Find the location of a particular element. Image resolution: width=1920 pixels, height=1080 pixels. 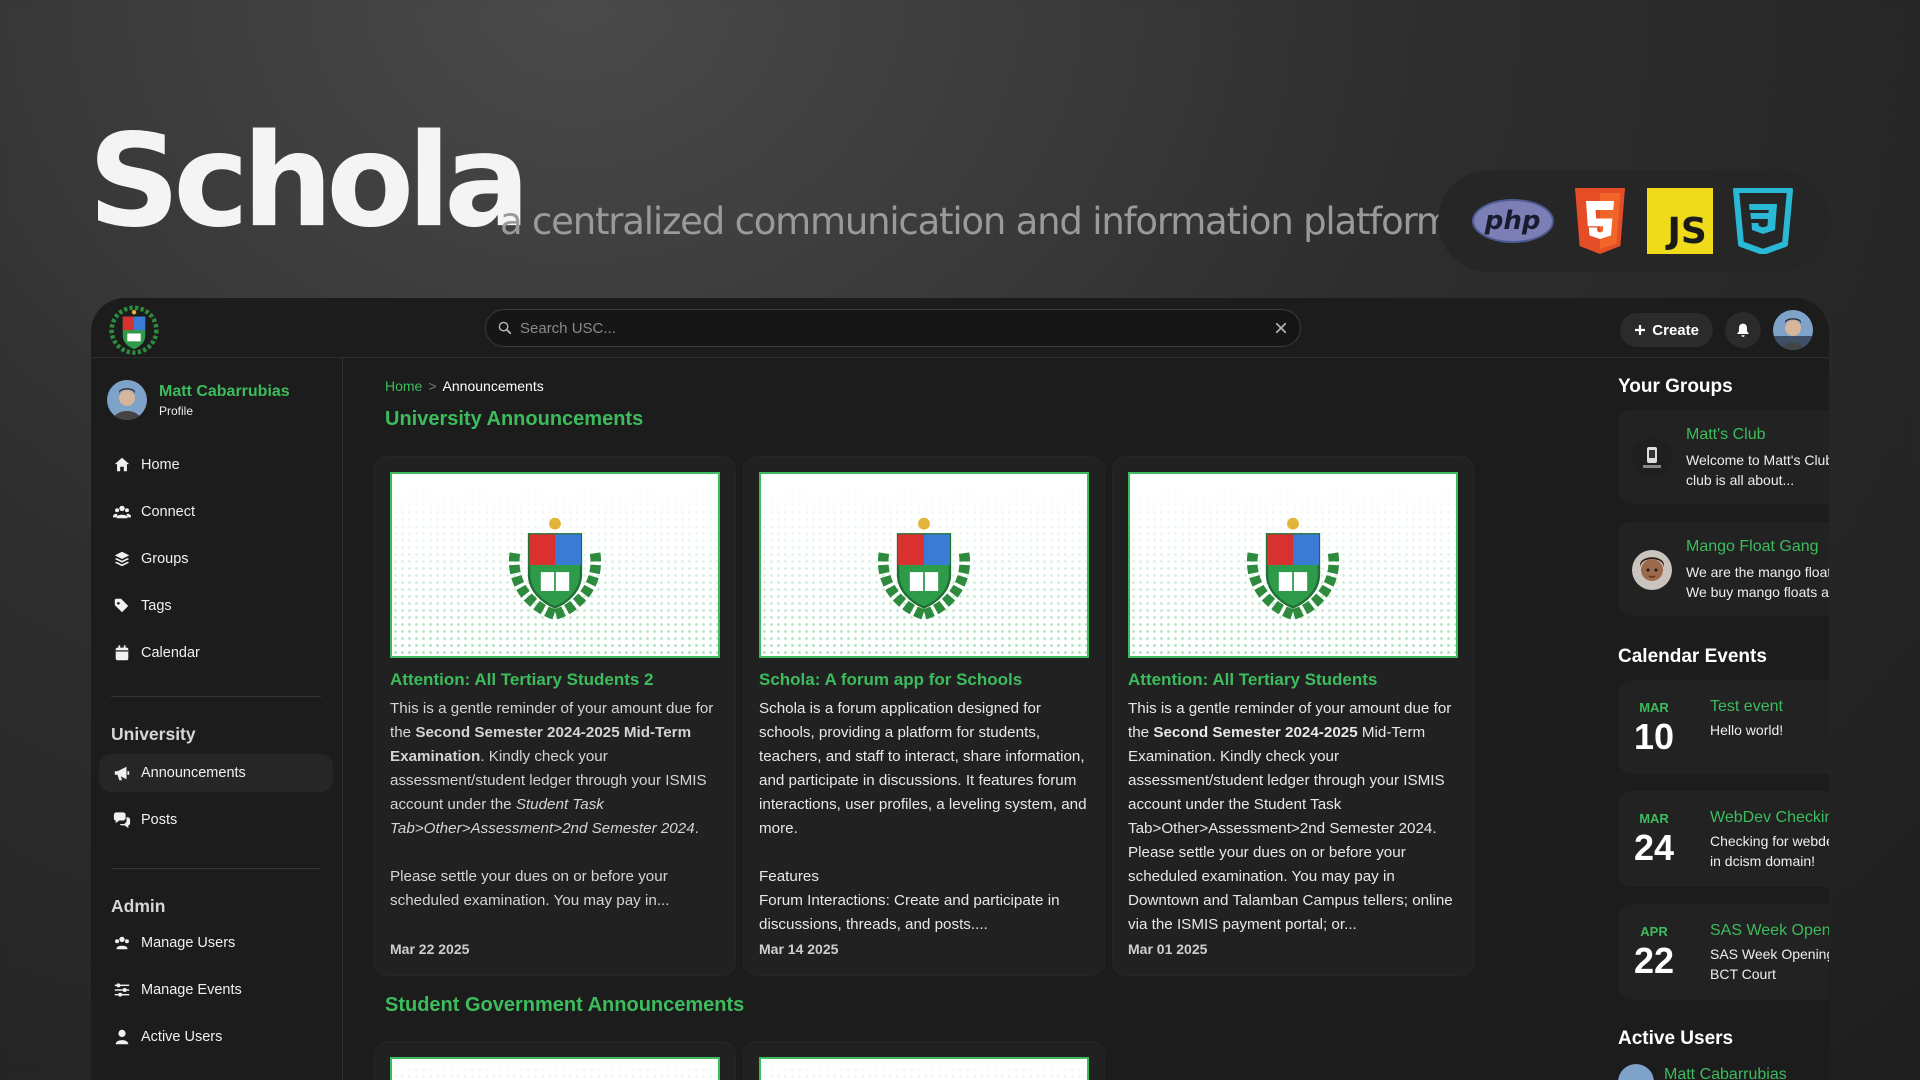

university-announcements-heading: University Announcements is located at coordinates (514, 419).